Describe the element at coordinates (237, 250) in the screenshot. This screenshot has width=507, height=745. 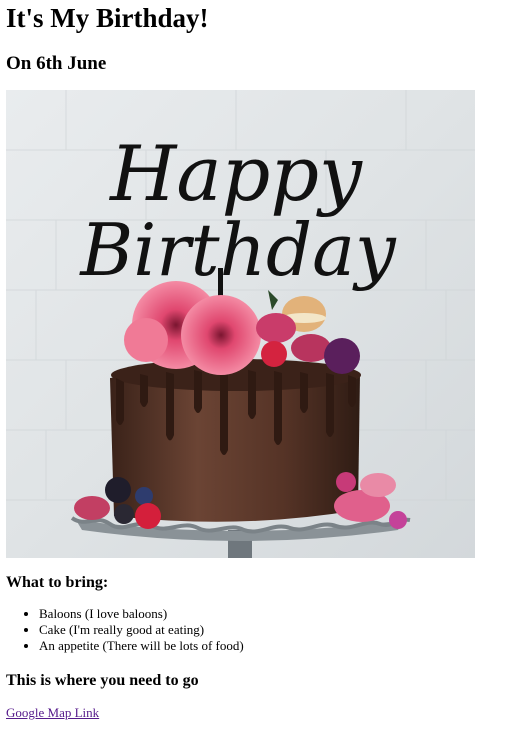
I see `topper-text-birthday: Birthday` at that location.